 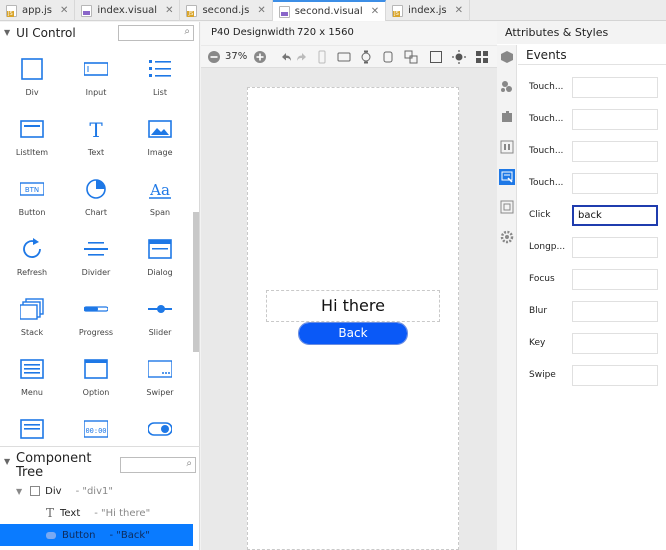 I want to click on control-div: Div, so click(x=32, y=75).